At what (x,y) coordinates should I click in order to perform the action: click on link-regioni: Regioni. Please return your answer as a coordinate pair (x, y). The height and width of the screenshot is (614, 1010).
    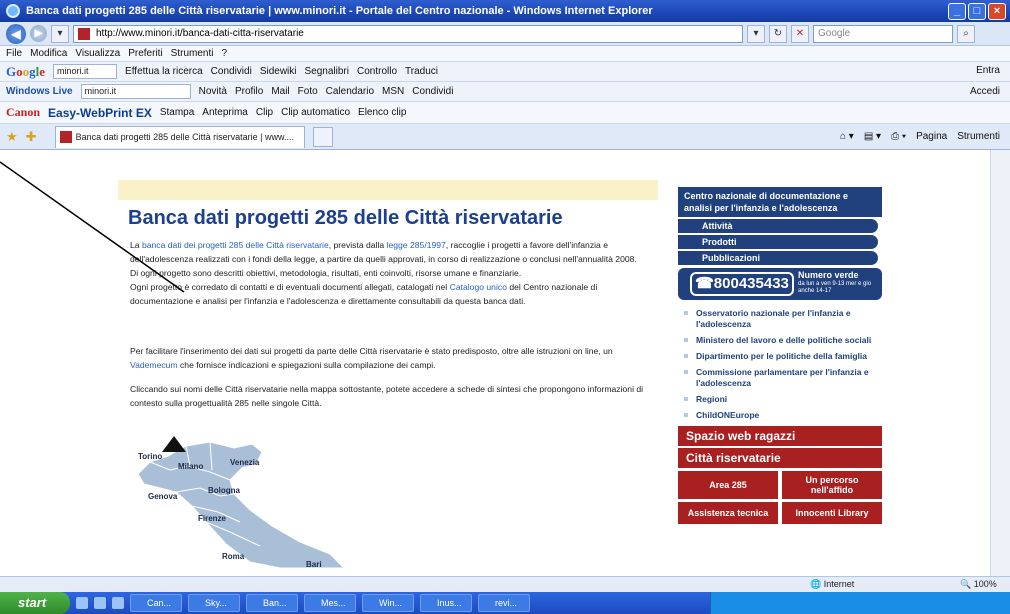
    Looking at the image, I should click on (783, 399).